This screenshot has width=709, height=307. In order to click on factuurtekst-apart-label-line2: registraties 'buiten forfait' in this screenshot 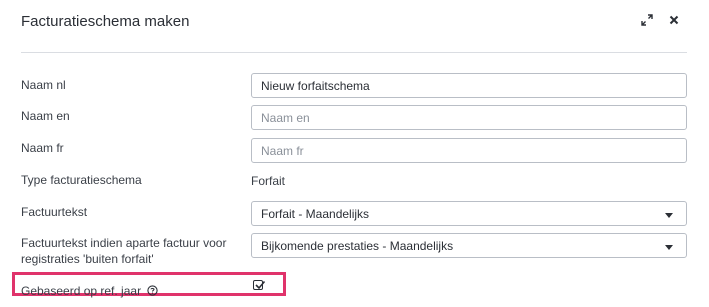, I will do `click(87, 259)`.